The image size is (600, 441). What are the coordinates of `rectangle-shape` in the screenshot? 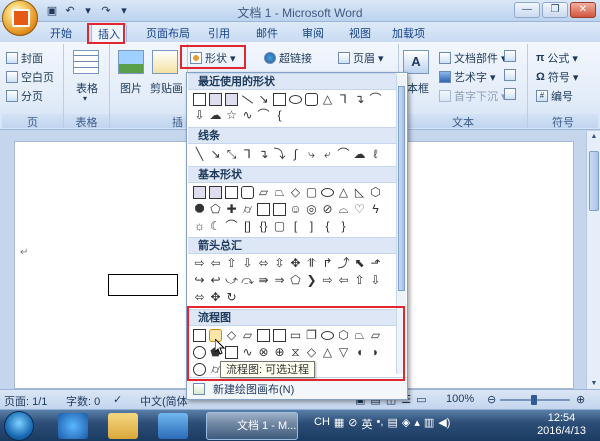 It's located at (143, 285).